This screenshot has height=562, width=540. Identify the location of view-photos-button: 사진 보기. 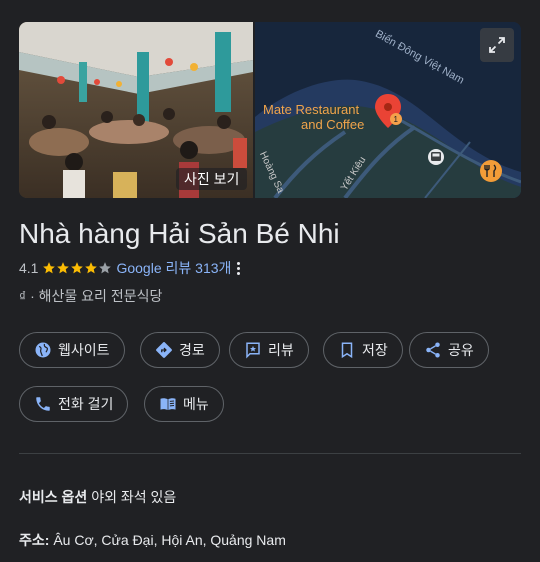
(212, 179).